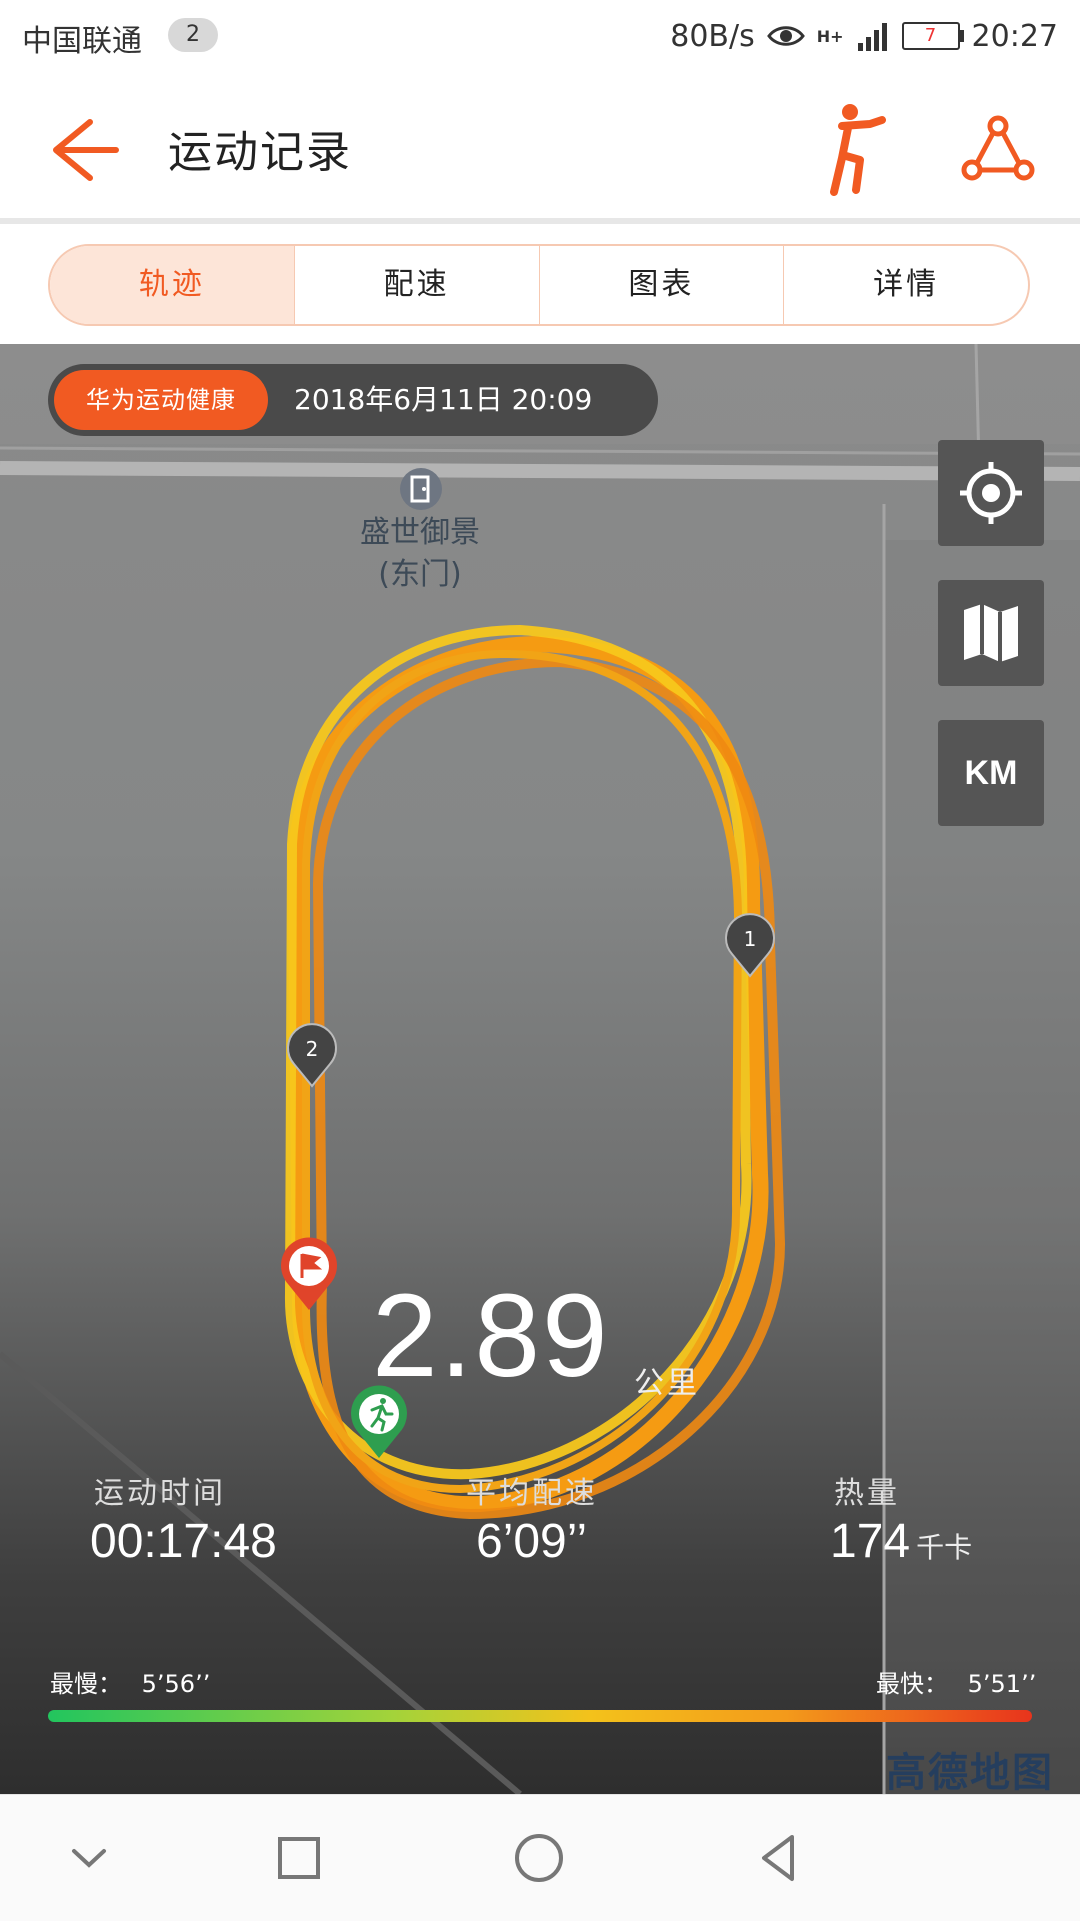 Image resolution: width=1080 pixels, height=1921 pixels. I want to click on poi-label: 盛世御景 (东门), so click(420, 554).